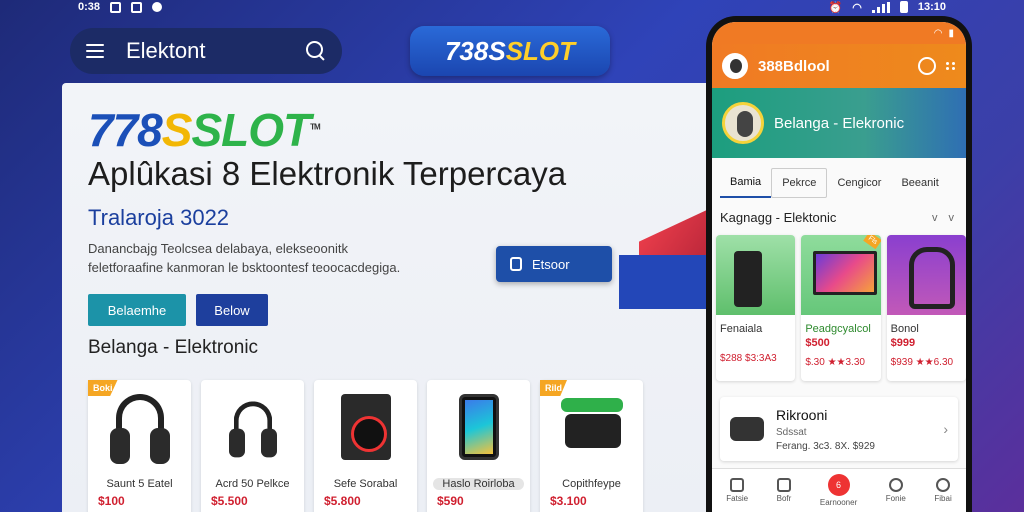 The width and height of the screenshot is (1024, 512). I want to click on top-search-bar: Elektont, so click(206, 51).